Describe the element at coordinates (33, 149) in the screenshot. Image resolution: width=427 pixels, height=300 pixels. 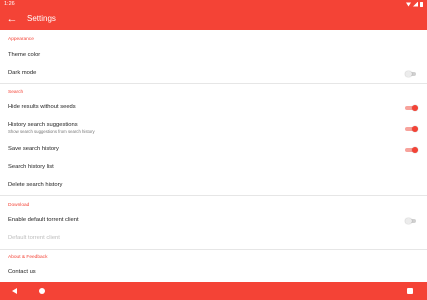
I see `save-history-label: Save search history` at that location.